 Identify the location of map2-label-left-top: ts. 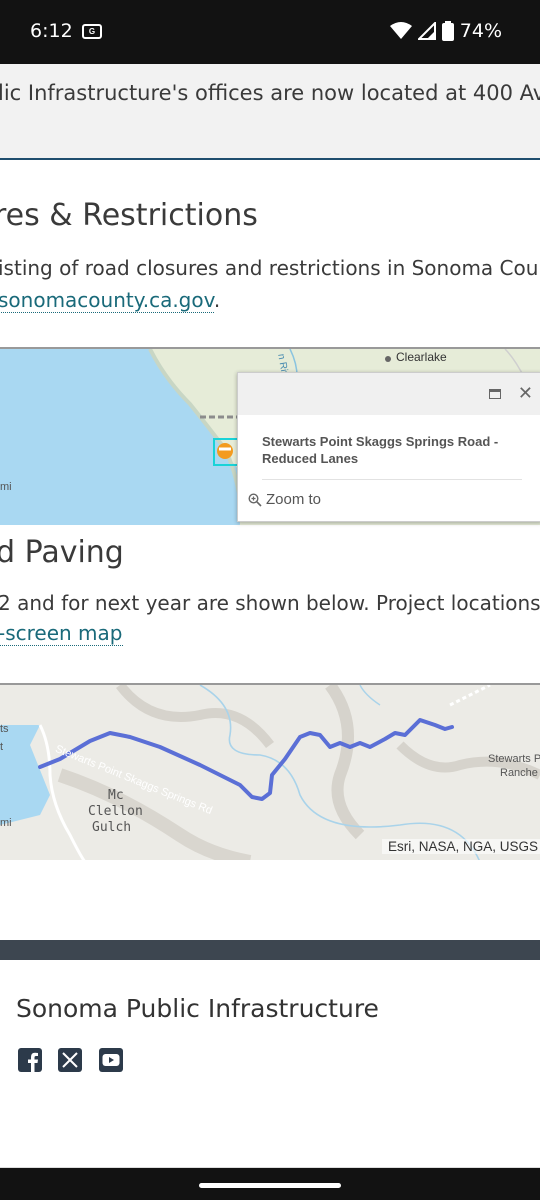
(4, 729).